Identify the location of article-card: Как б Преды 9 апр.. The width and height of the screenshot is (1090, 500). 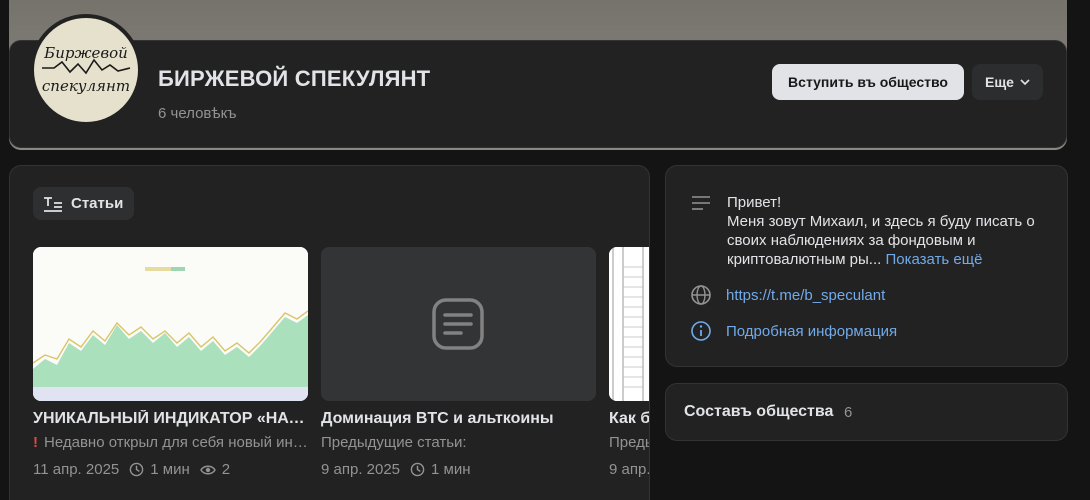
(629, 362).